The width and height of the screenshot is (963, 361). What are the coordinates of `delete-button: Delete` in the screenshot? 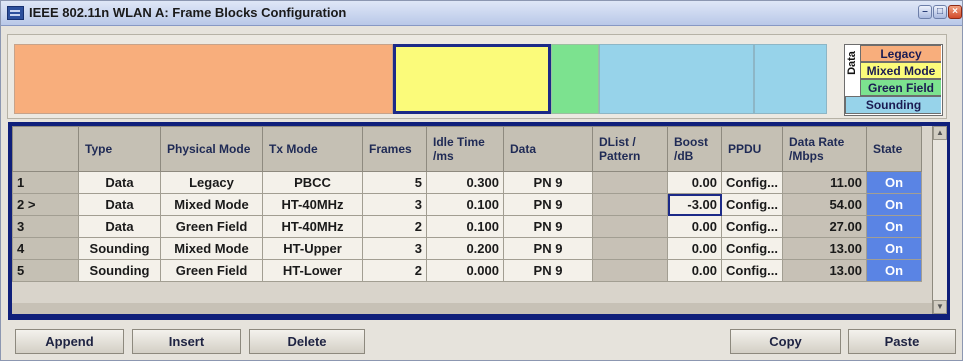 It's located at (307, 341).